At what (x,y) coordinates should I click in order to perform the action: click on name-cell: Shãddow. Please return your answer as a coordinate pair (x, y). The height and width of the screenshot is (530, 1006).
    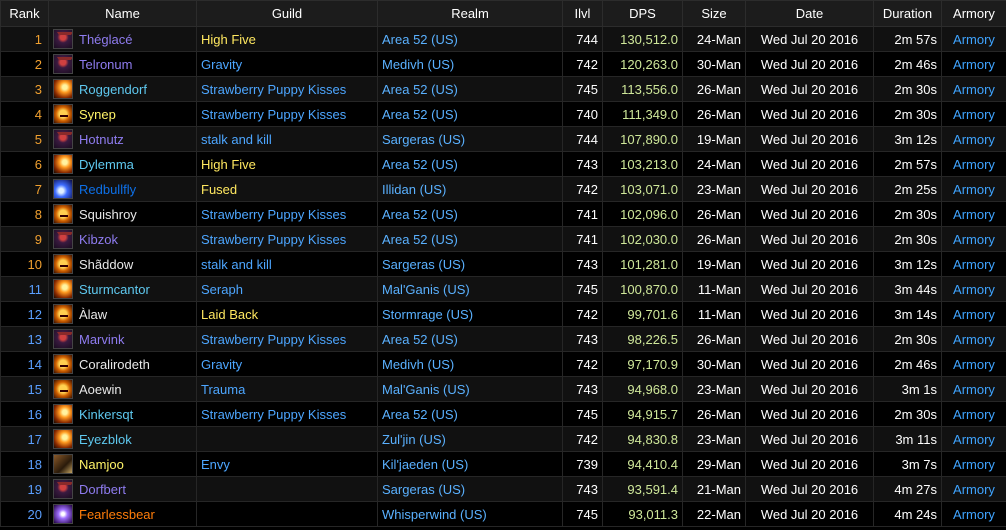
    Looking at the image, I should click on (122, 264).